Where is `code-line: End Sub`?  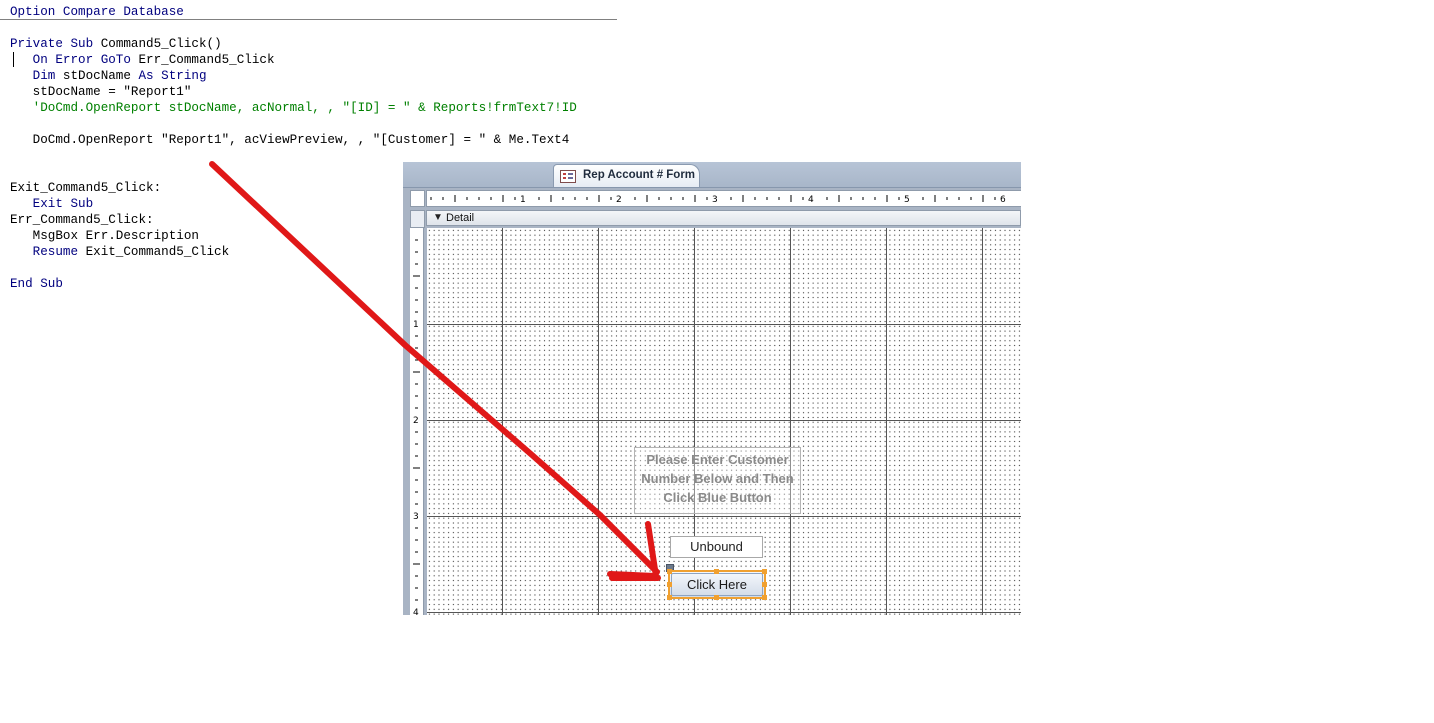
code-line: End Sub is located at coordinates (36, 284).